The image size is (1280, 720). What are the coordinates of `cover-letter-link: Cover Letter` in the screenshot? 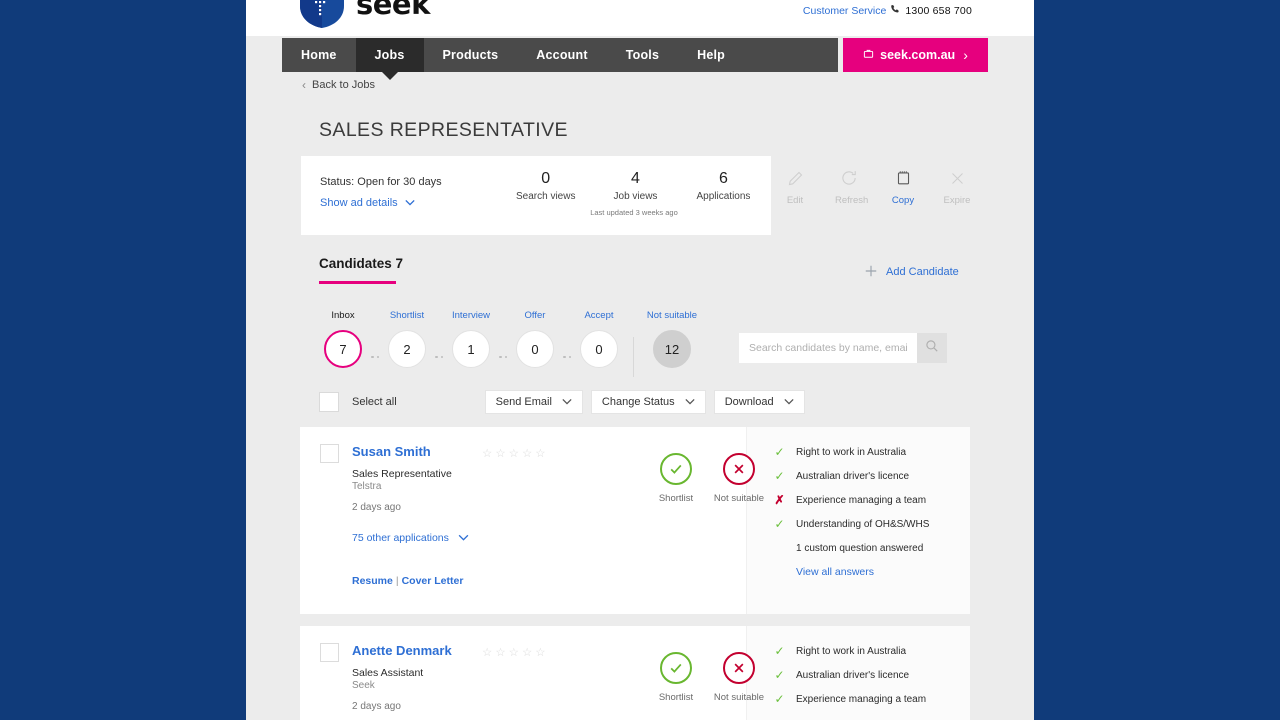 It's located at (433, 581).